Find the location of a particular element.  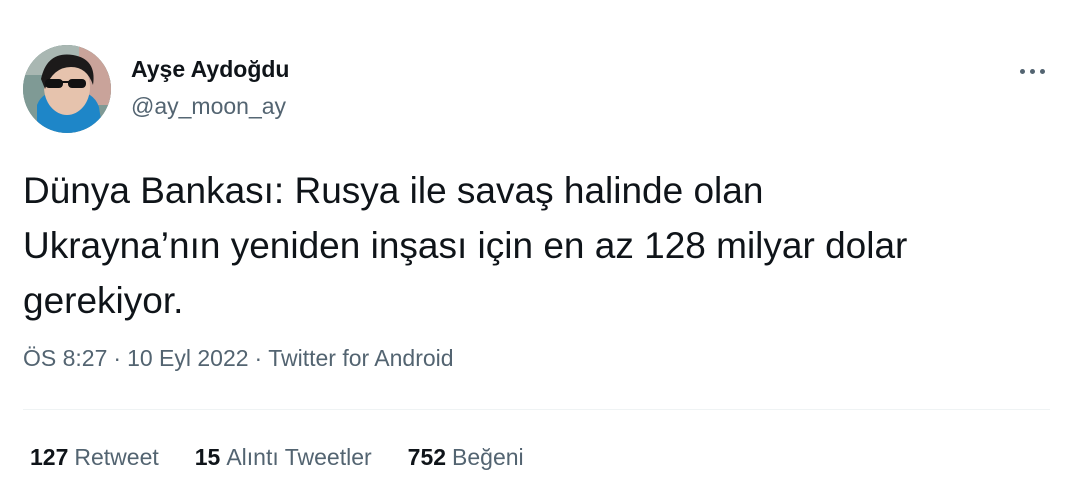

more-options-button is located at coordinates (1032, 71).